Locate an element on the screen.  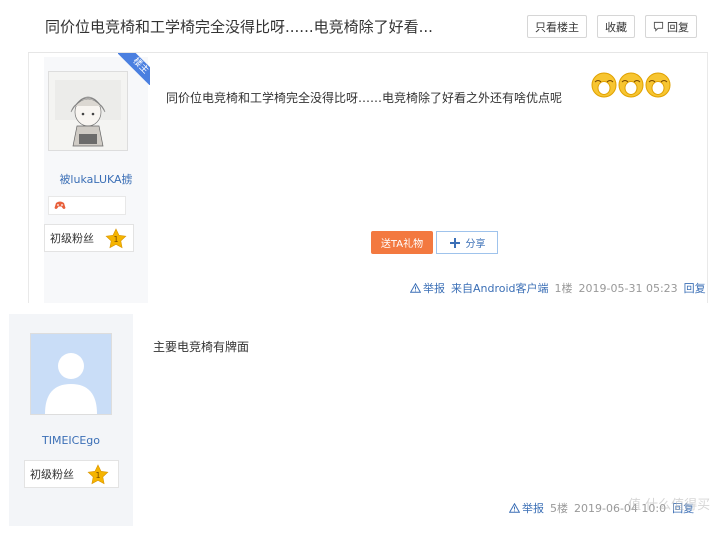
watermark-logo: 值 什么值得买 is located at coordinates (673, 508).